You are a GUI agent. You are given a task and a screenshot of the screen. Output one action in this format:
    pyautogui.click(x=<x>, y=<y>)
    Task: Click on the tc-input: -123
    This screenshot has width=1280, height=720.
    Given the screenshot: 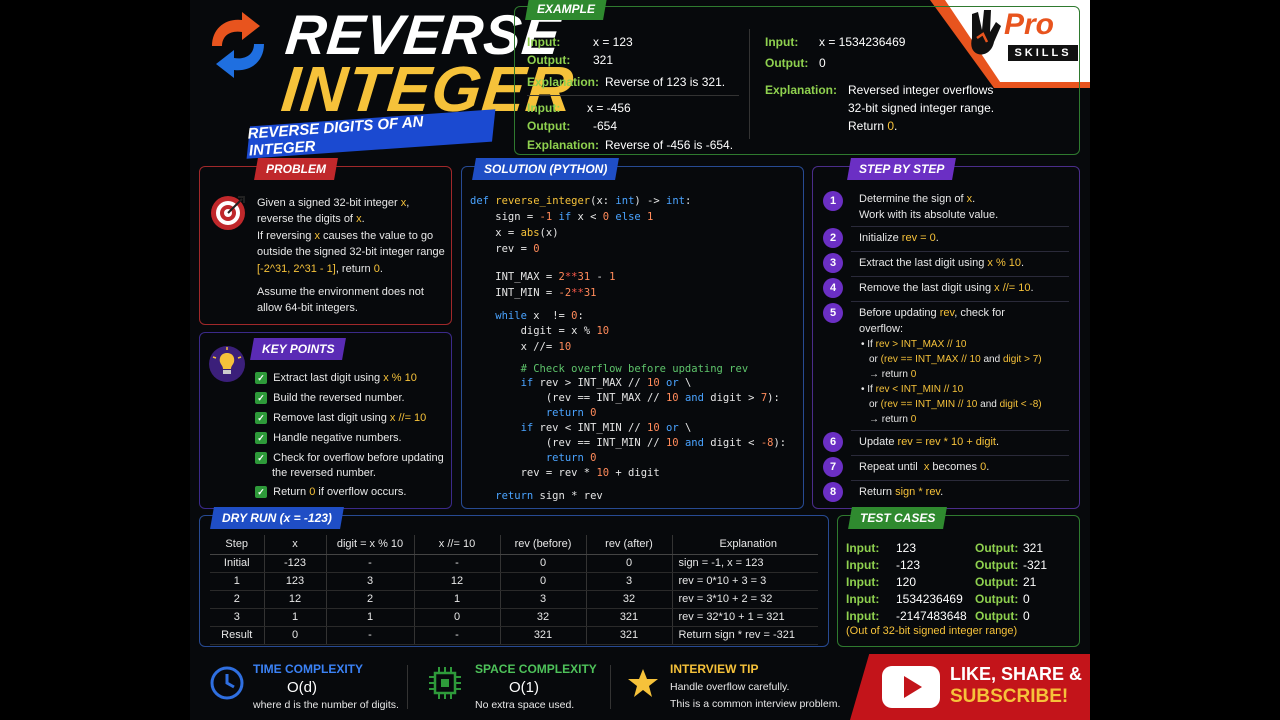 What is the action you would take?
    pyautogui.click(x=908, y=565)
    